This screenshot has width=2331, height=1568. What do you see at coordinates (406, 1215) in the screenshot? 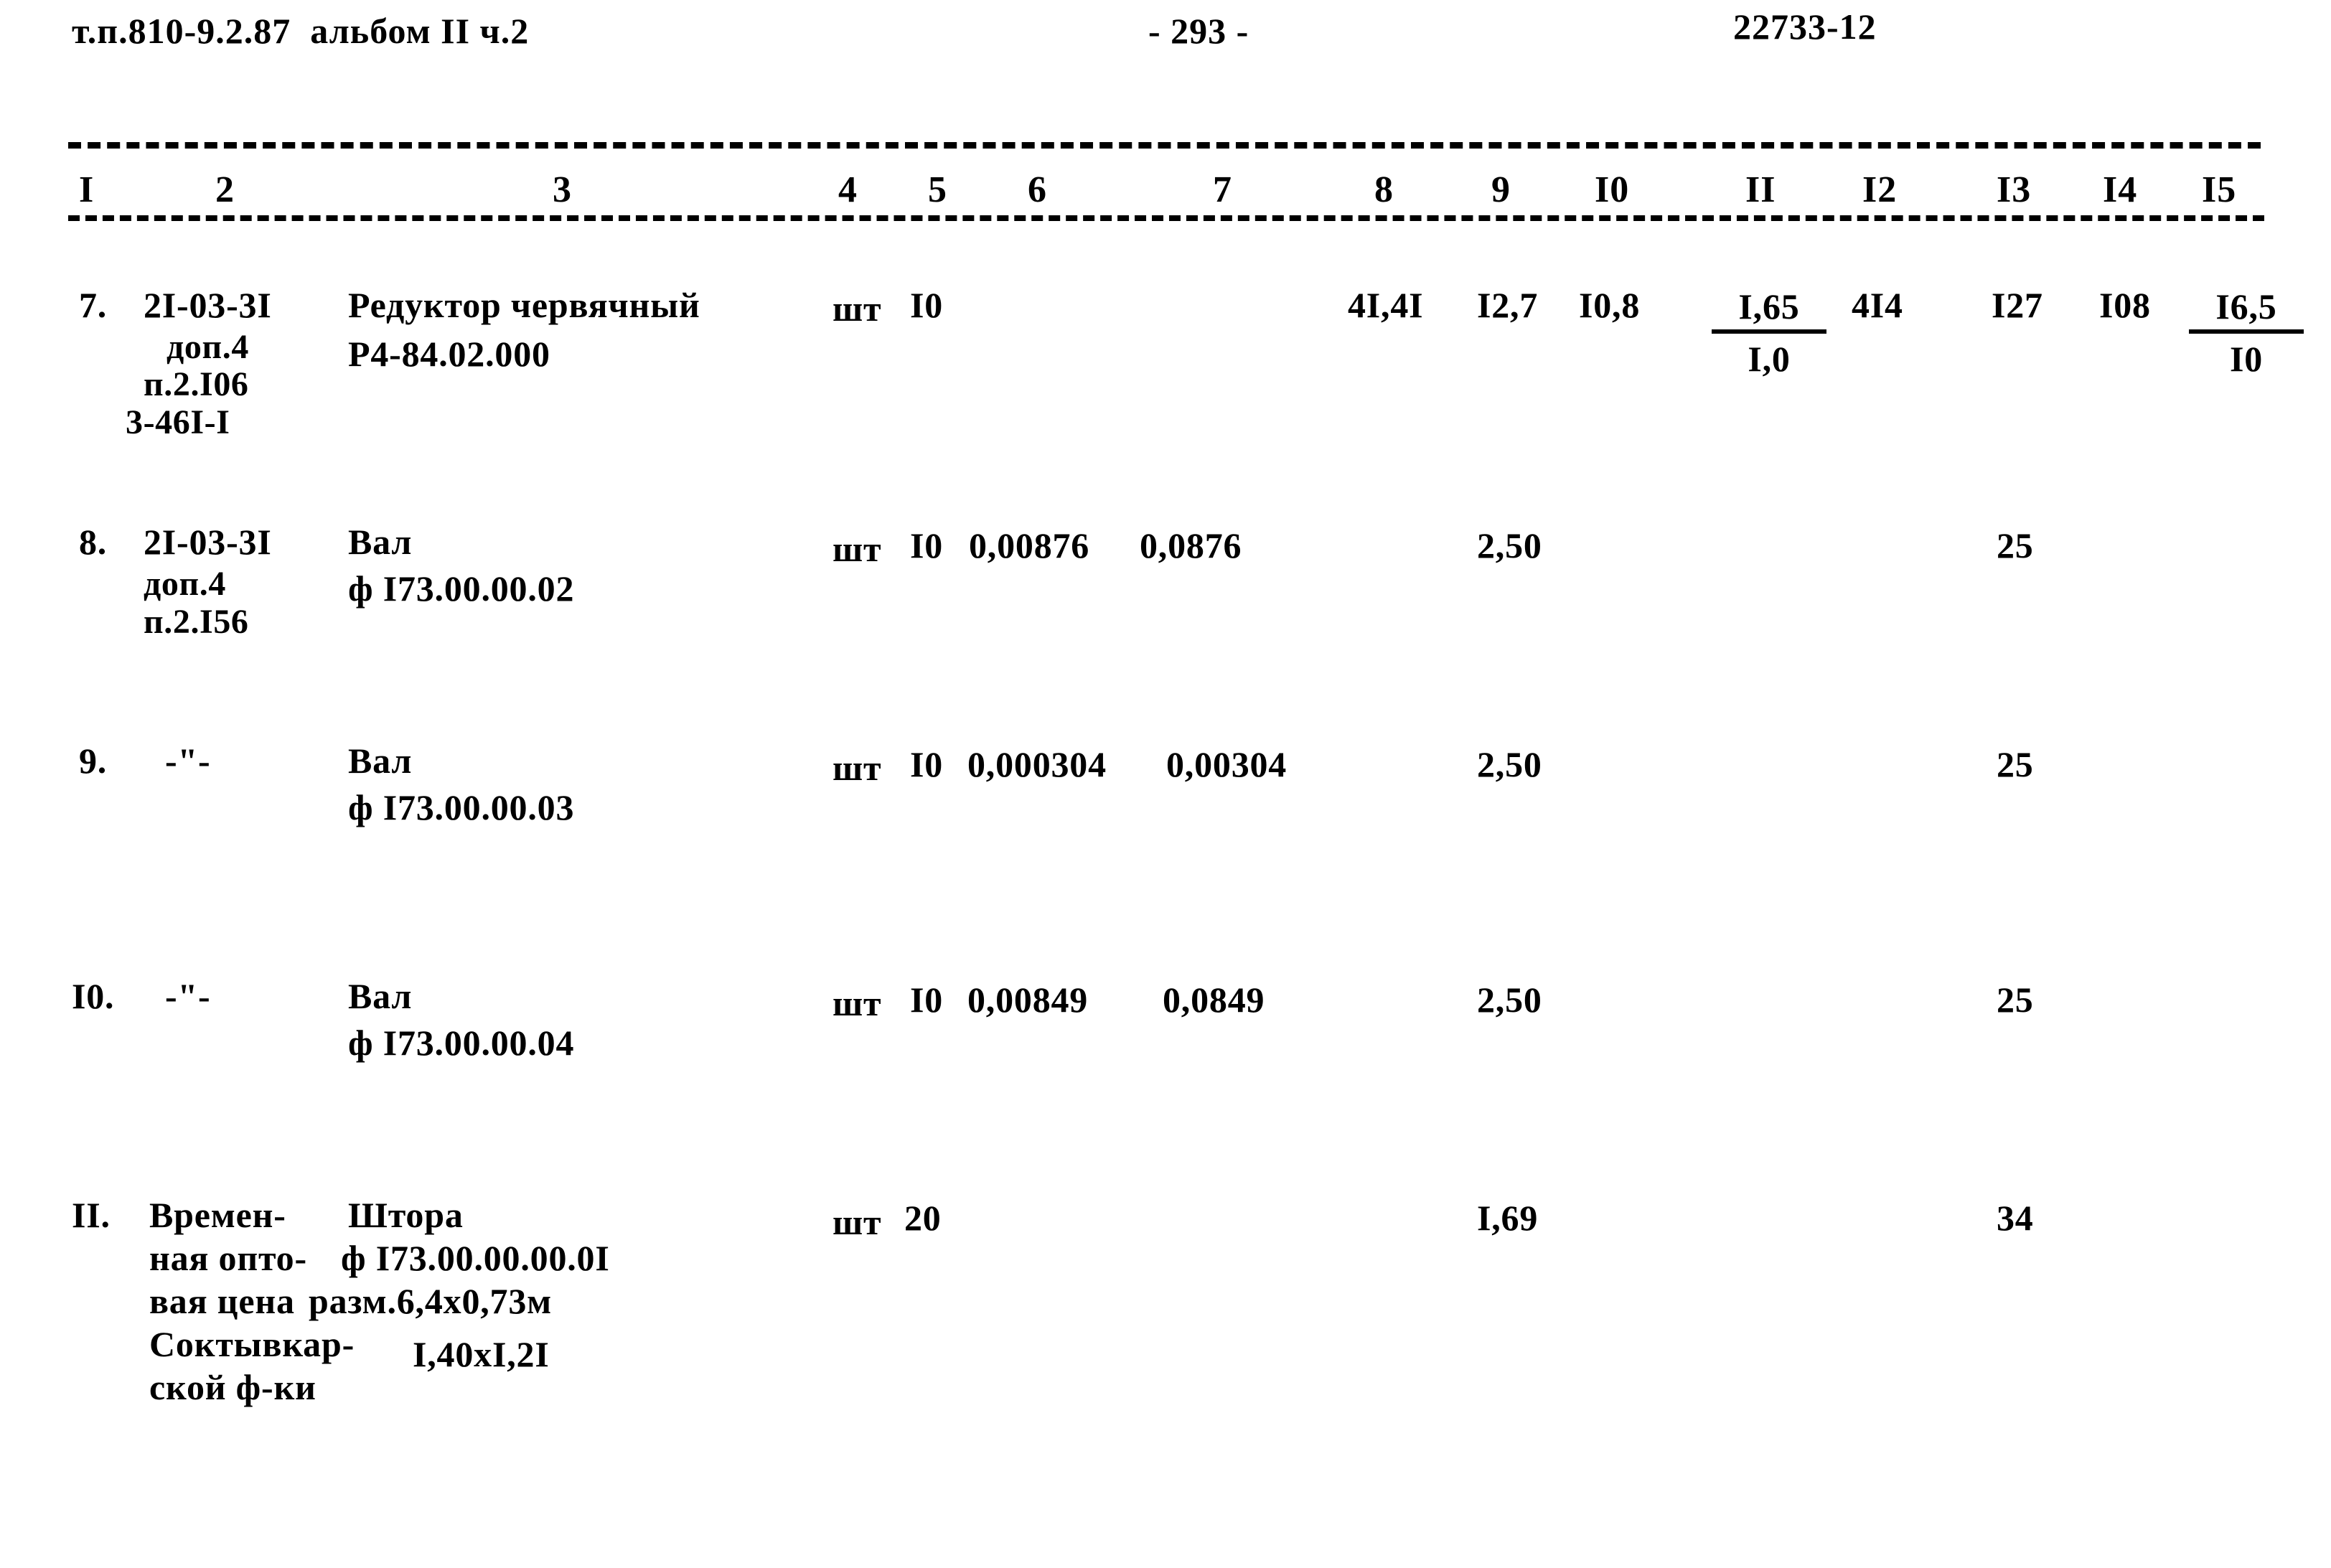
I see `row-name-line: Штора` at bounding box center [406, 1215].